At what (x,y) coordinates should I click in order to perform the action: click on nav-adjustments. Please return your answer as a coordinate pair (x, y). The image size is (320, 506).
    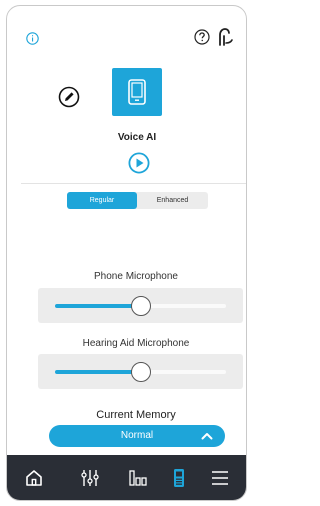
    Looking at the image, I should click on (91, 478).